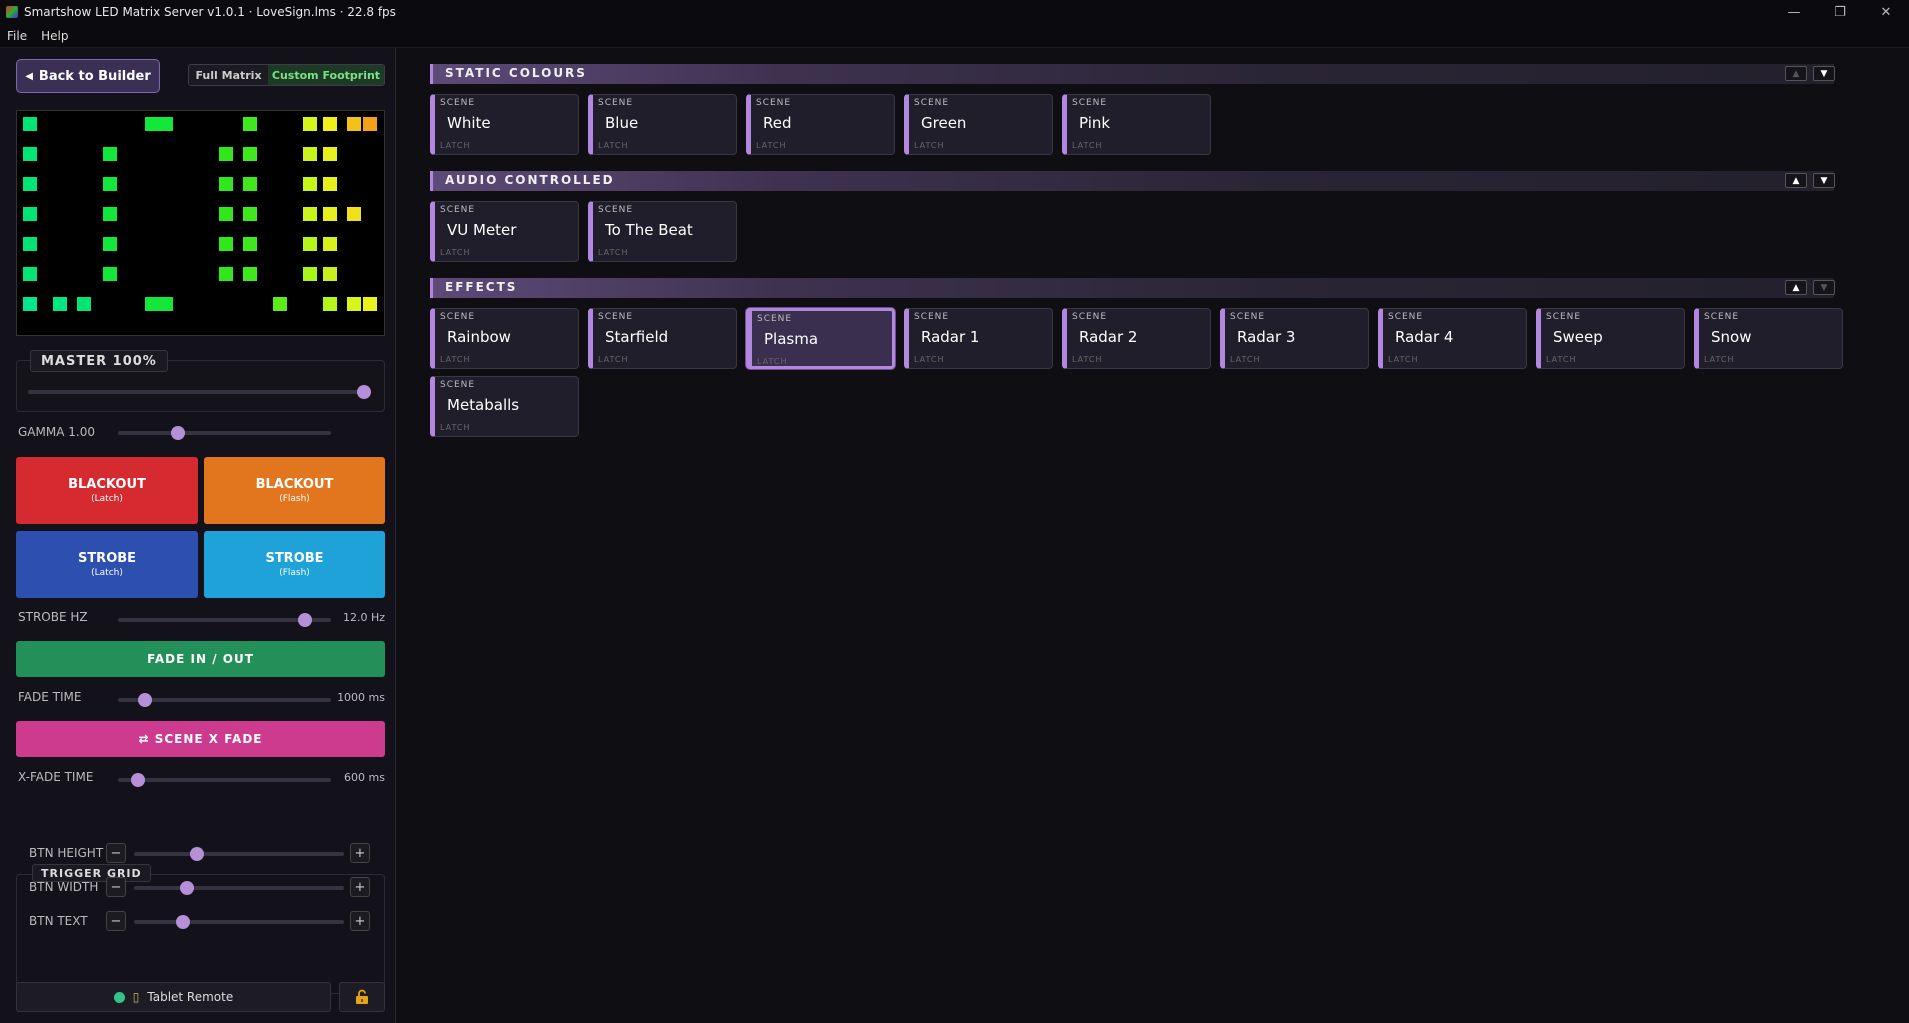 The image size is (1909, 1023). What do you see at coordinates (136, 997) in the screenshot?
I see `tablet-icon: ▯` at bounding box center [136, 997].